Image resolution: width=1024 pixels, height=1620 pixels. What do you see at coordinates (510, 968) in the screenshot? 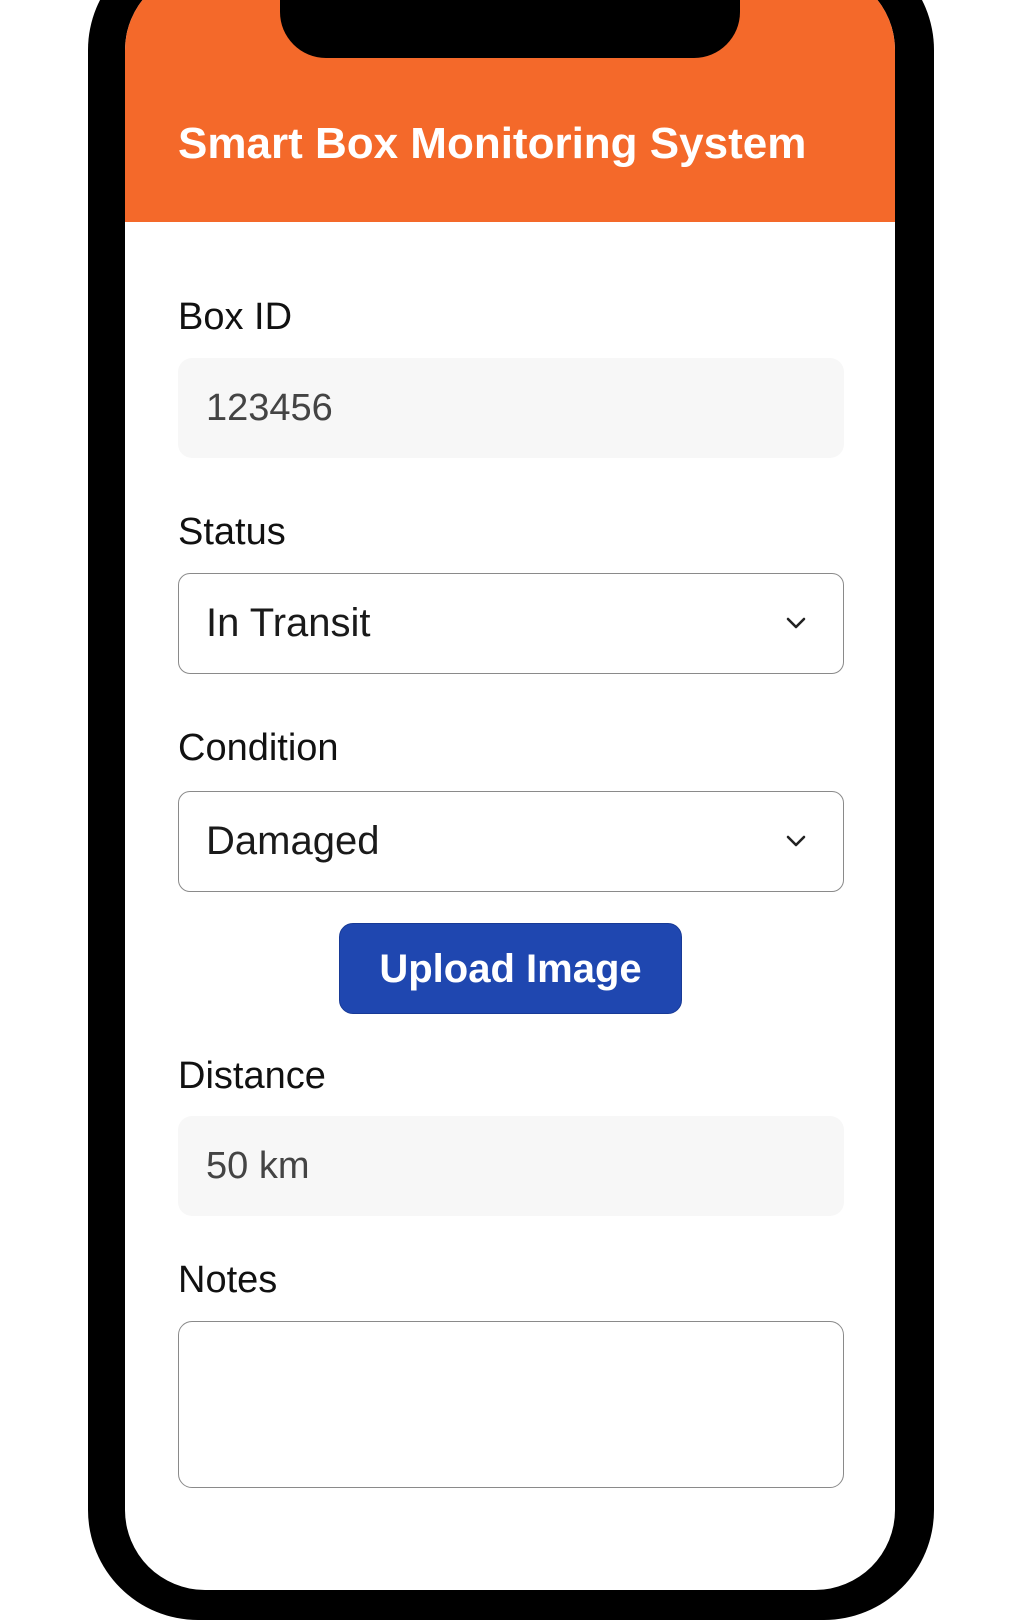
I see `upload-image-button: Upload Image` at bounding box center [510, 968].